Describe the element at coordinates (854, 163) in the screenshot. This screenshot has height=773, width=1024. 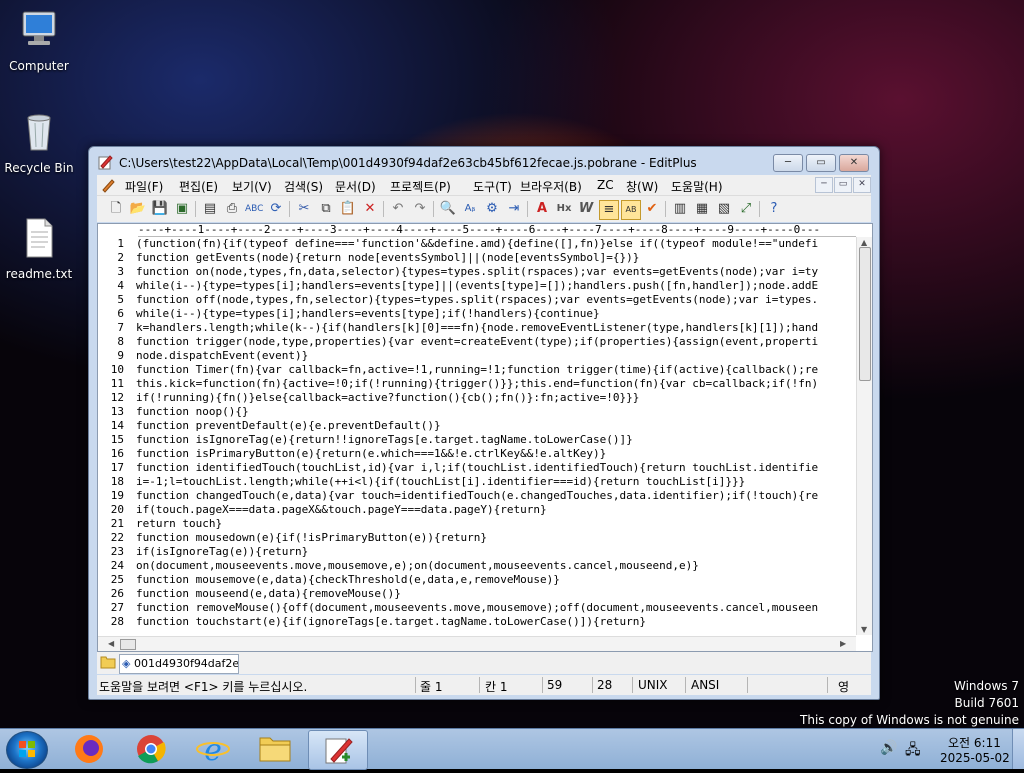
I see `close-button: ✕` at that location.